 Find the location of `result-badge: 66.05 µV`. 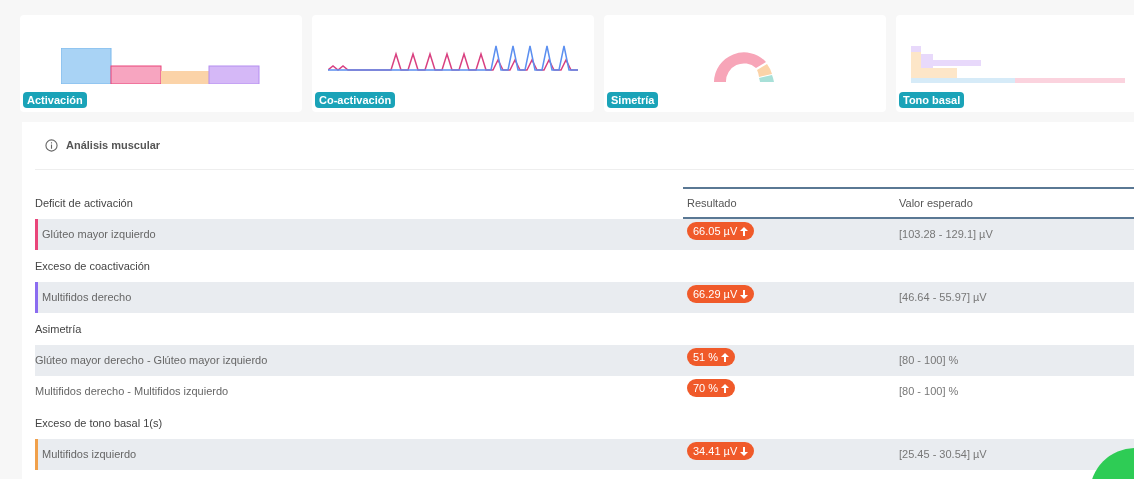

result-badge: 66.05 µV is located at coordinates (721, 231).